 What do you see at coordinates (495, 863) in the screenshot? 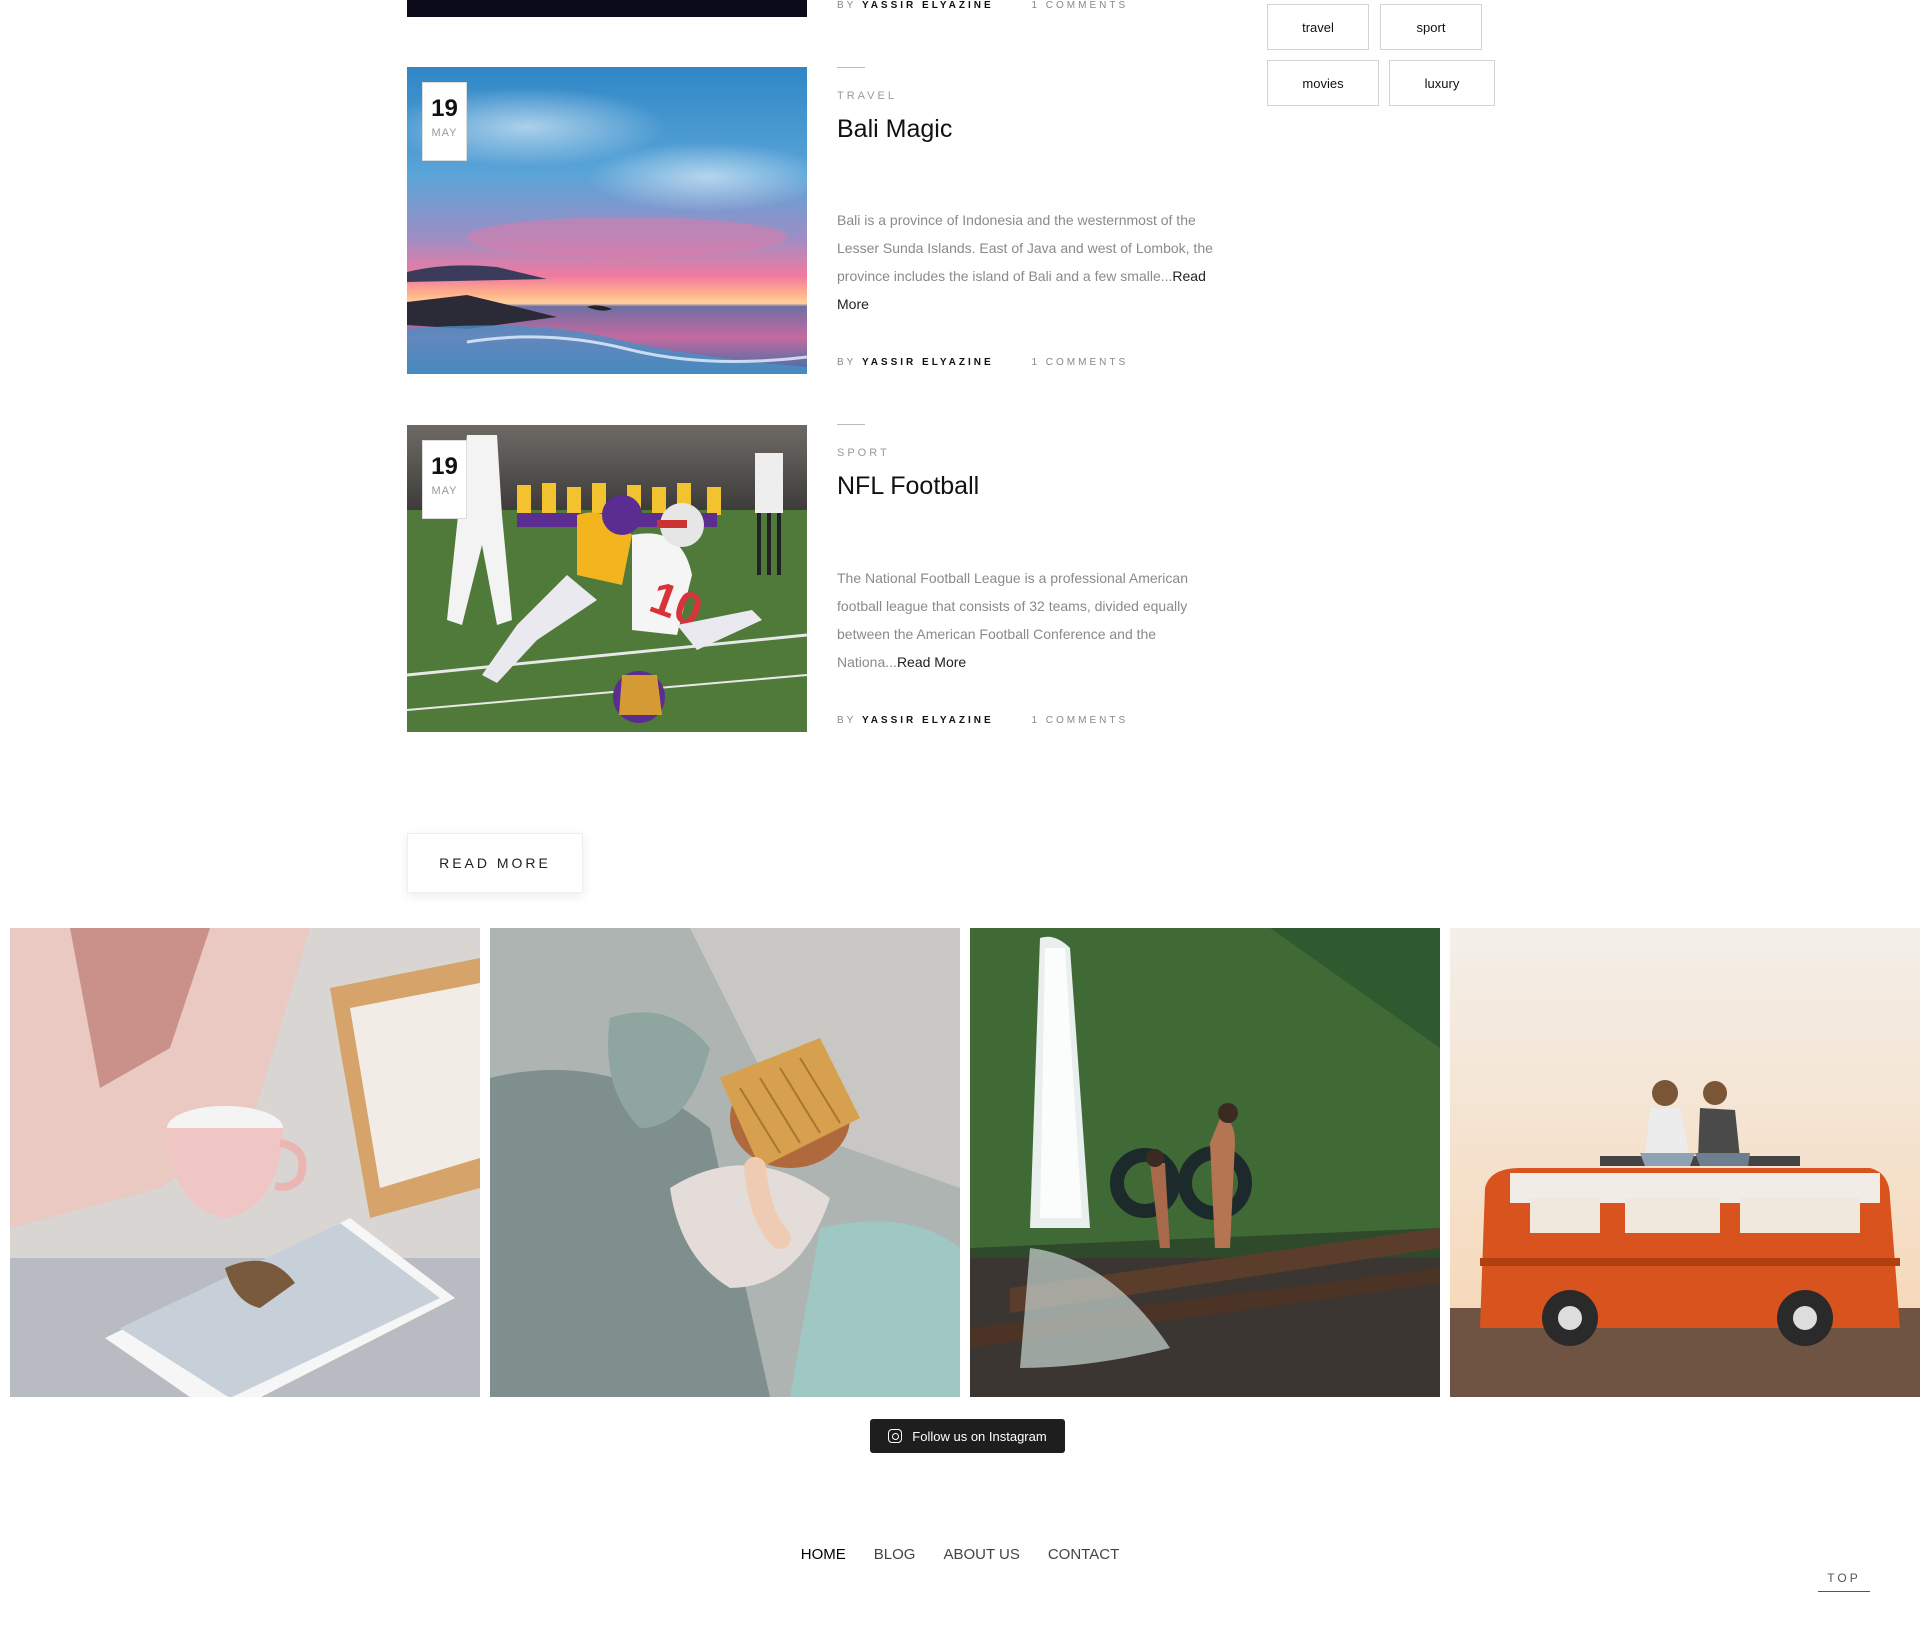
I see `read-more-button: READ MORE` at bounding box center [495, 863].